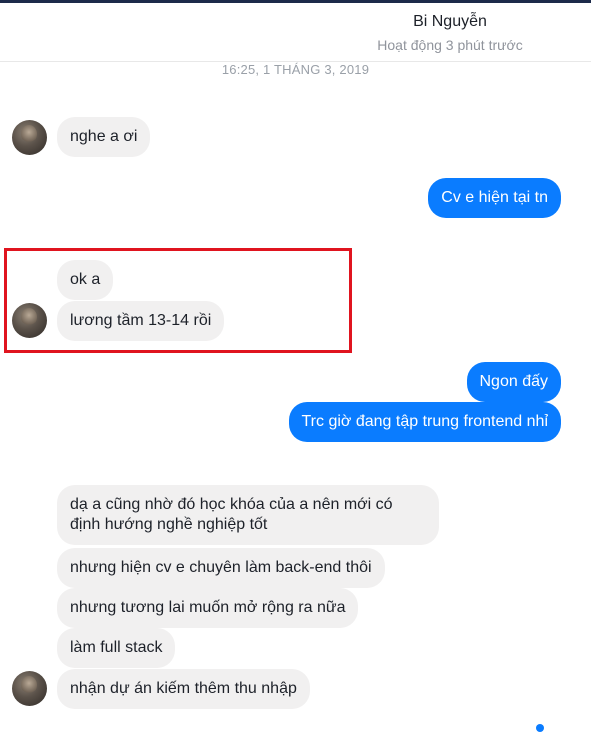  What do you see at coordinates (221, 568) in the screenshot?
I see `message-bubble-incoming: nhưng hiện cv e chuyên làm back-end thôi` at bounding box center [221, 568].